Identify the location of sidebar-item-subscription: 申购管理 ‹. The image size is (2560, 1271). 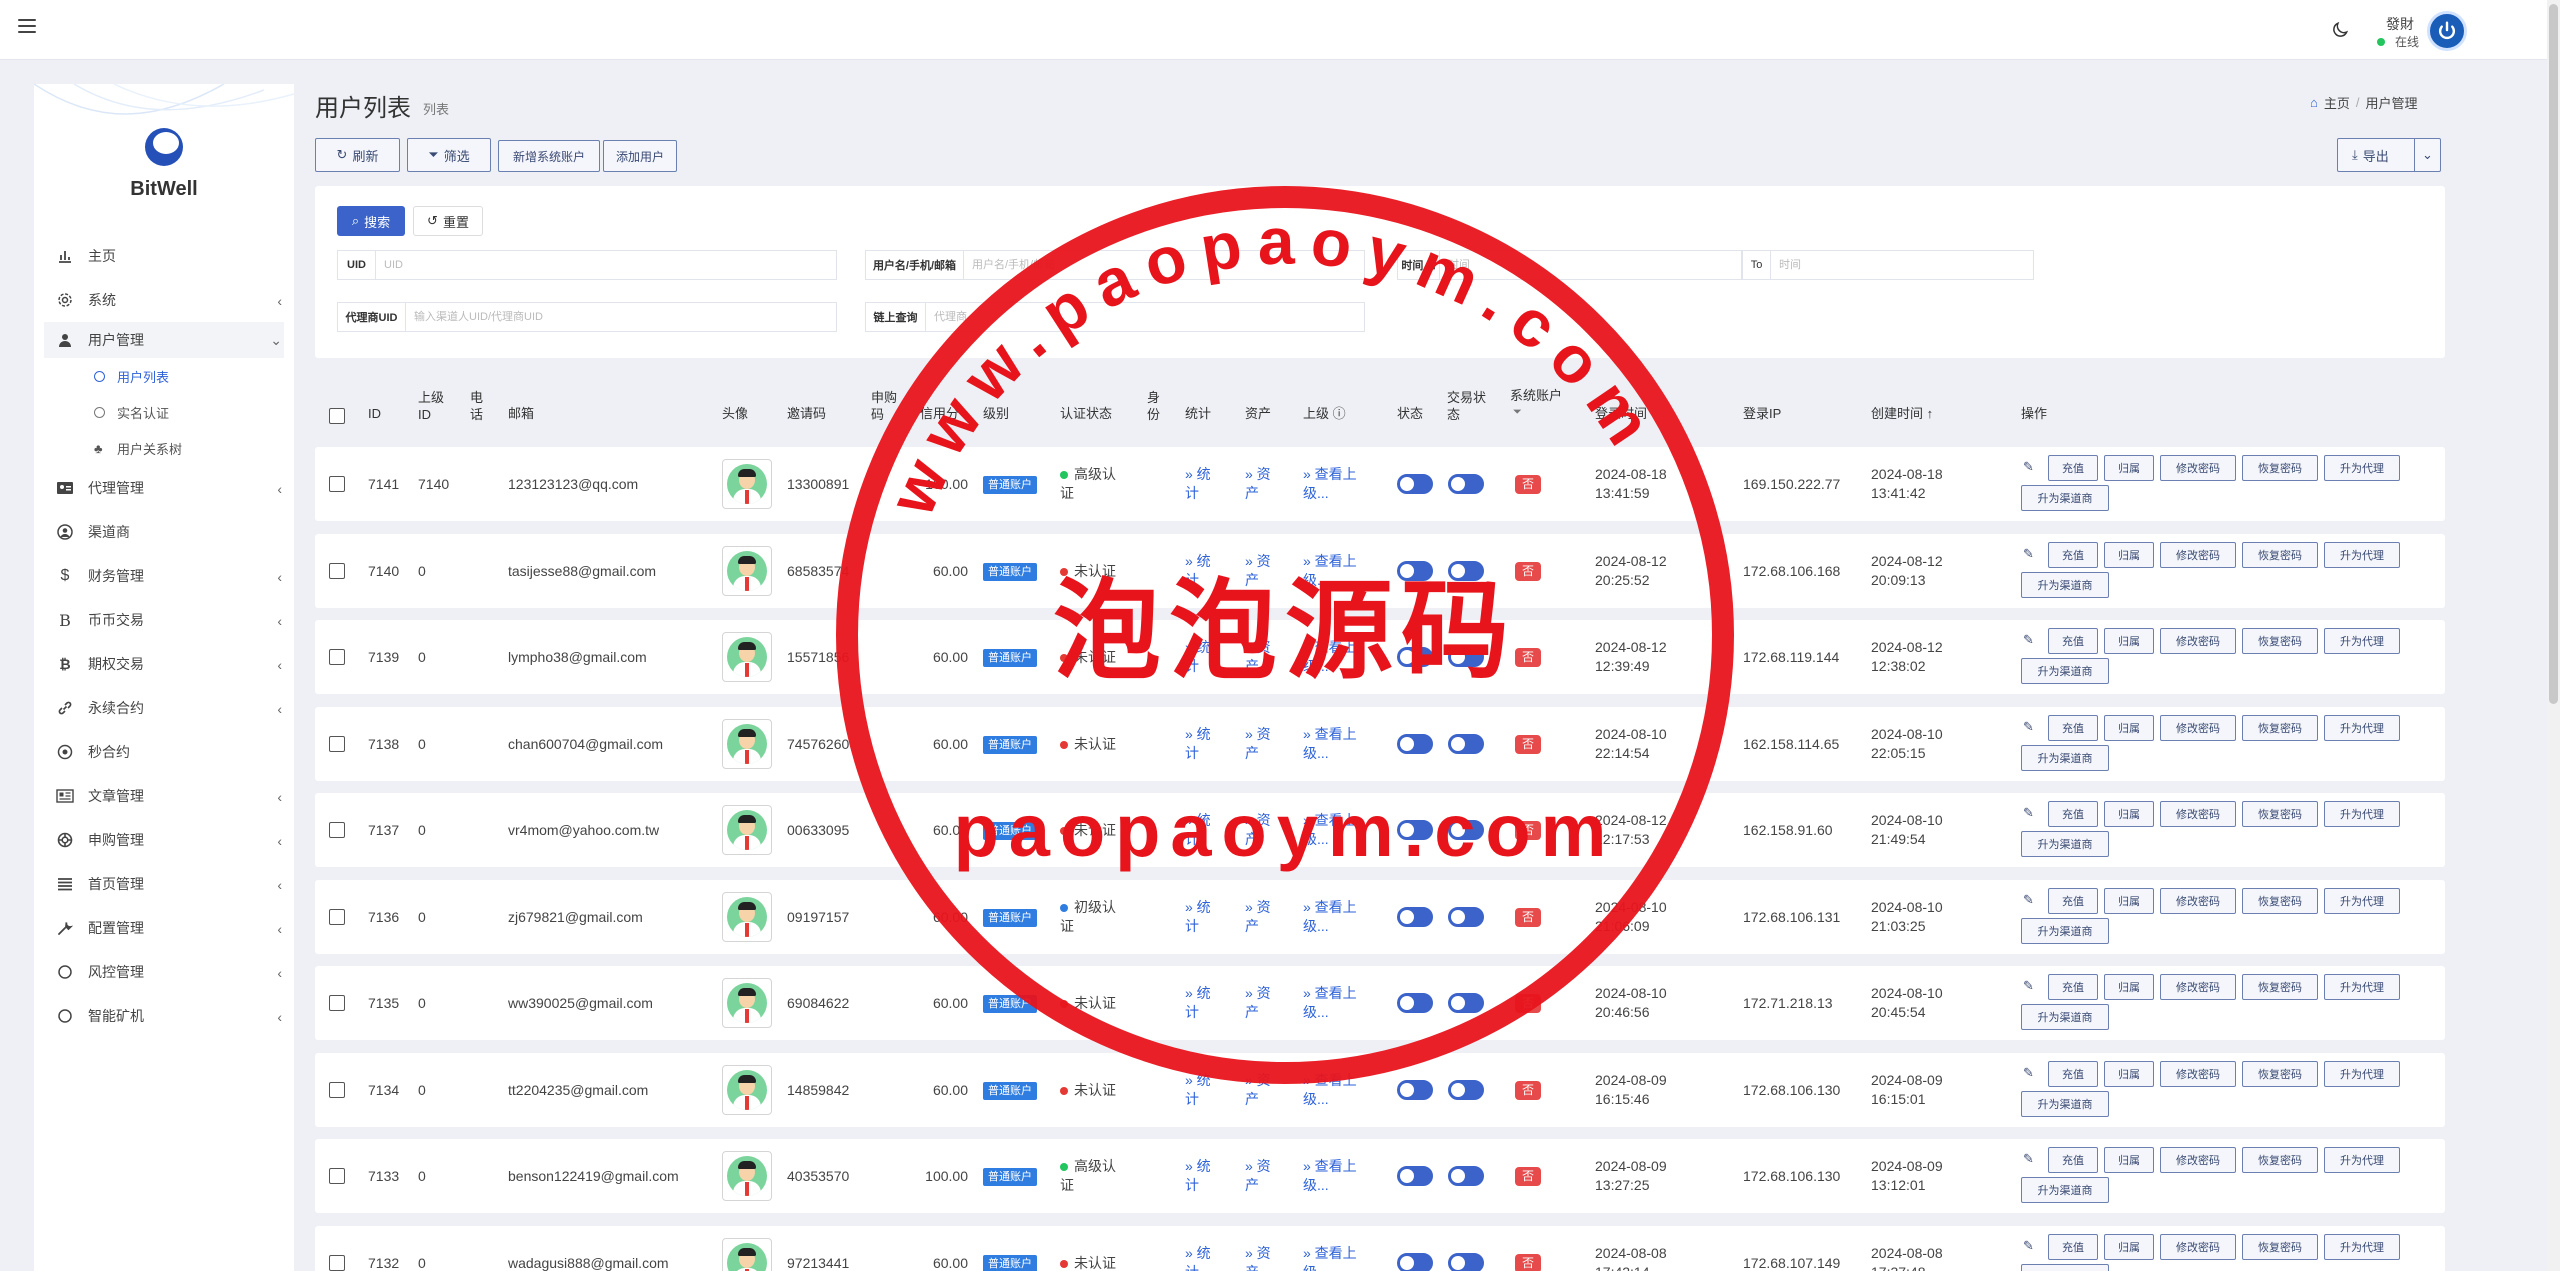
(164, 840).